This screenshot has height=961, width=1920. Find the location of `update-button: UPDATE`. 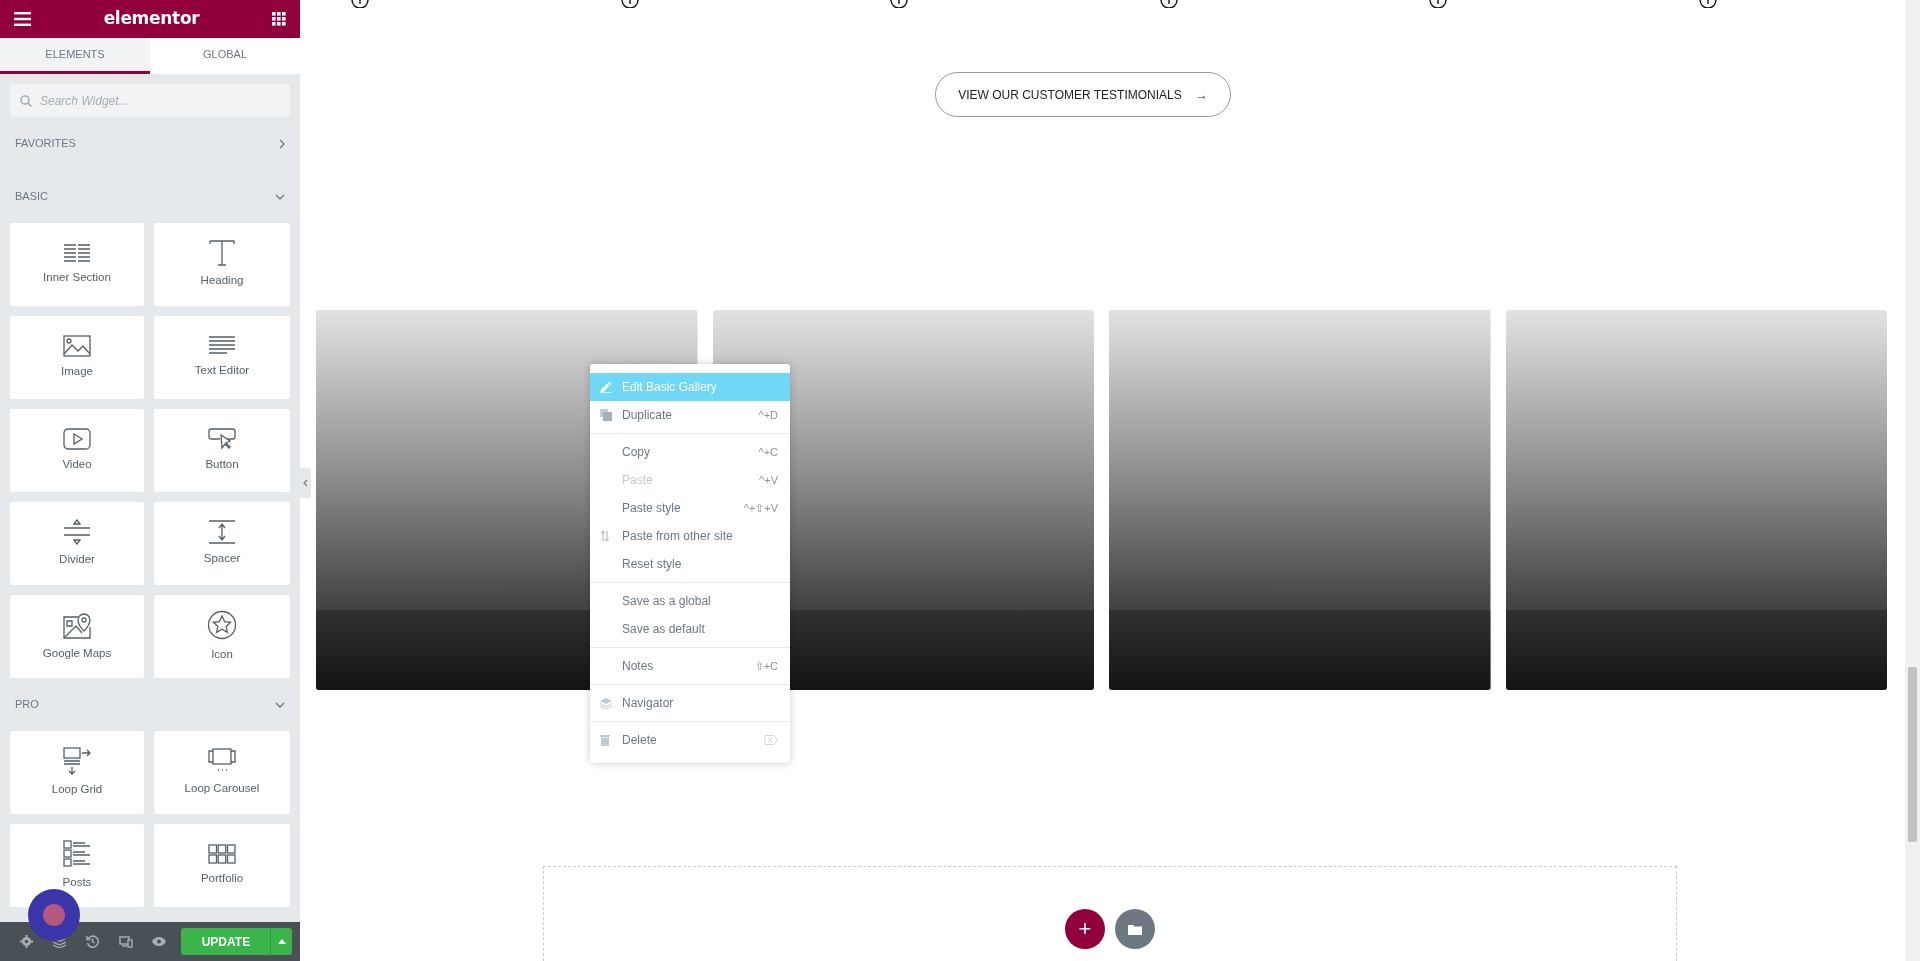

update-button: UPDATE is located at coordinates (226, 941).